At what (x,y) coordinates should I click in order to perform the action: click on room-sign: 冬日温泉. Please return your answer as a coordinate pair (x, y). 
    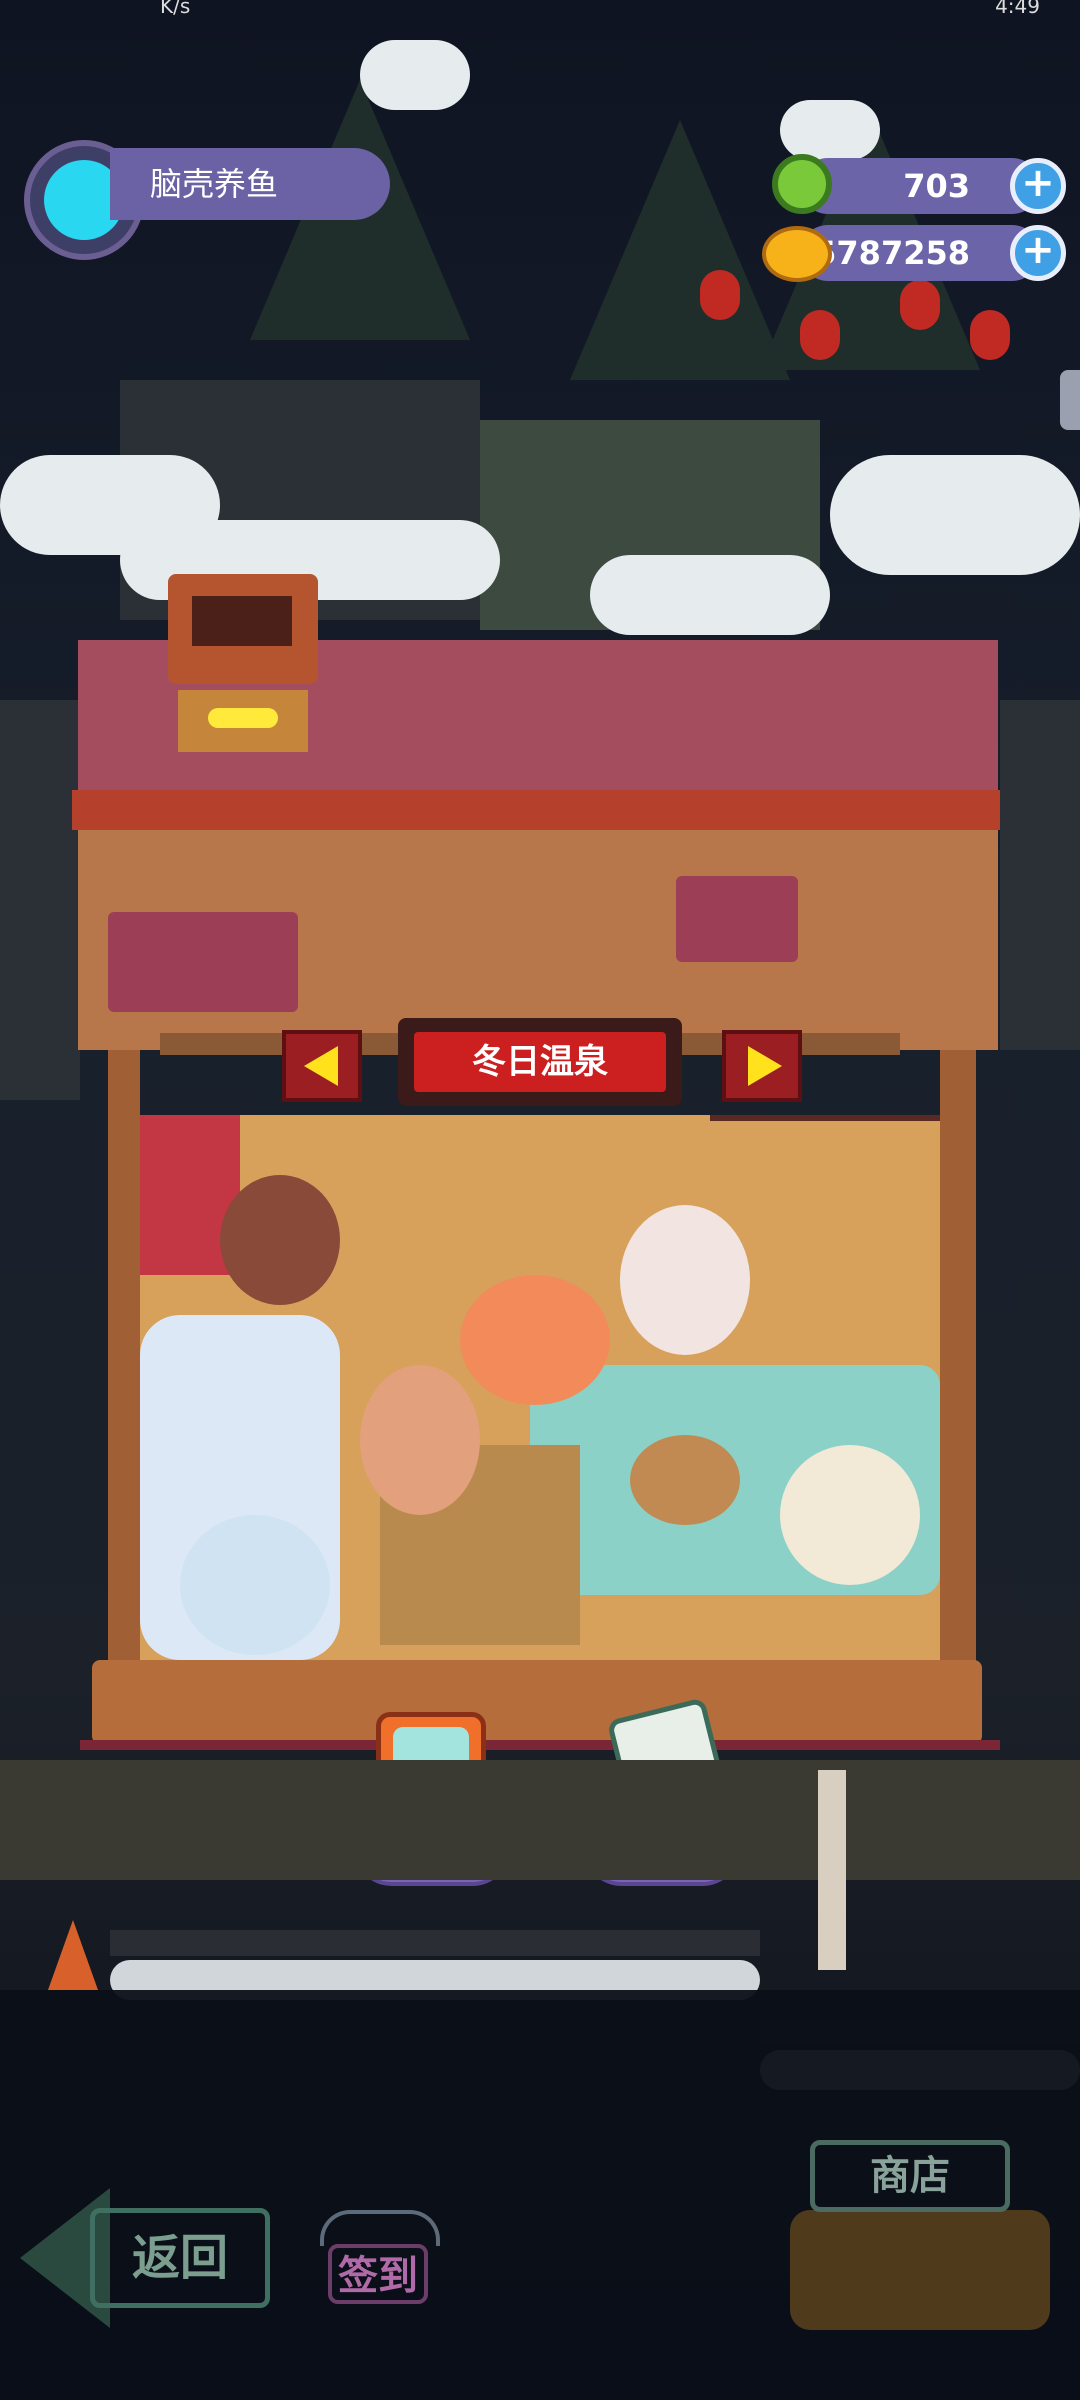
    Looking at the image, I should click on (540, 1062).